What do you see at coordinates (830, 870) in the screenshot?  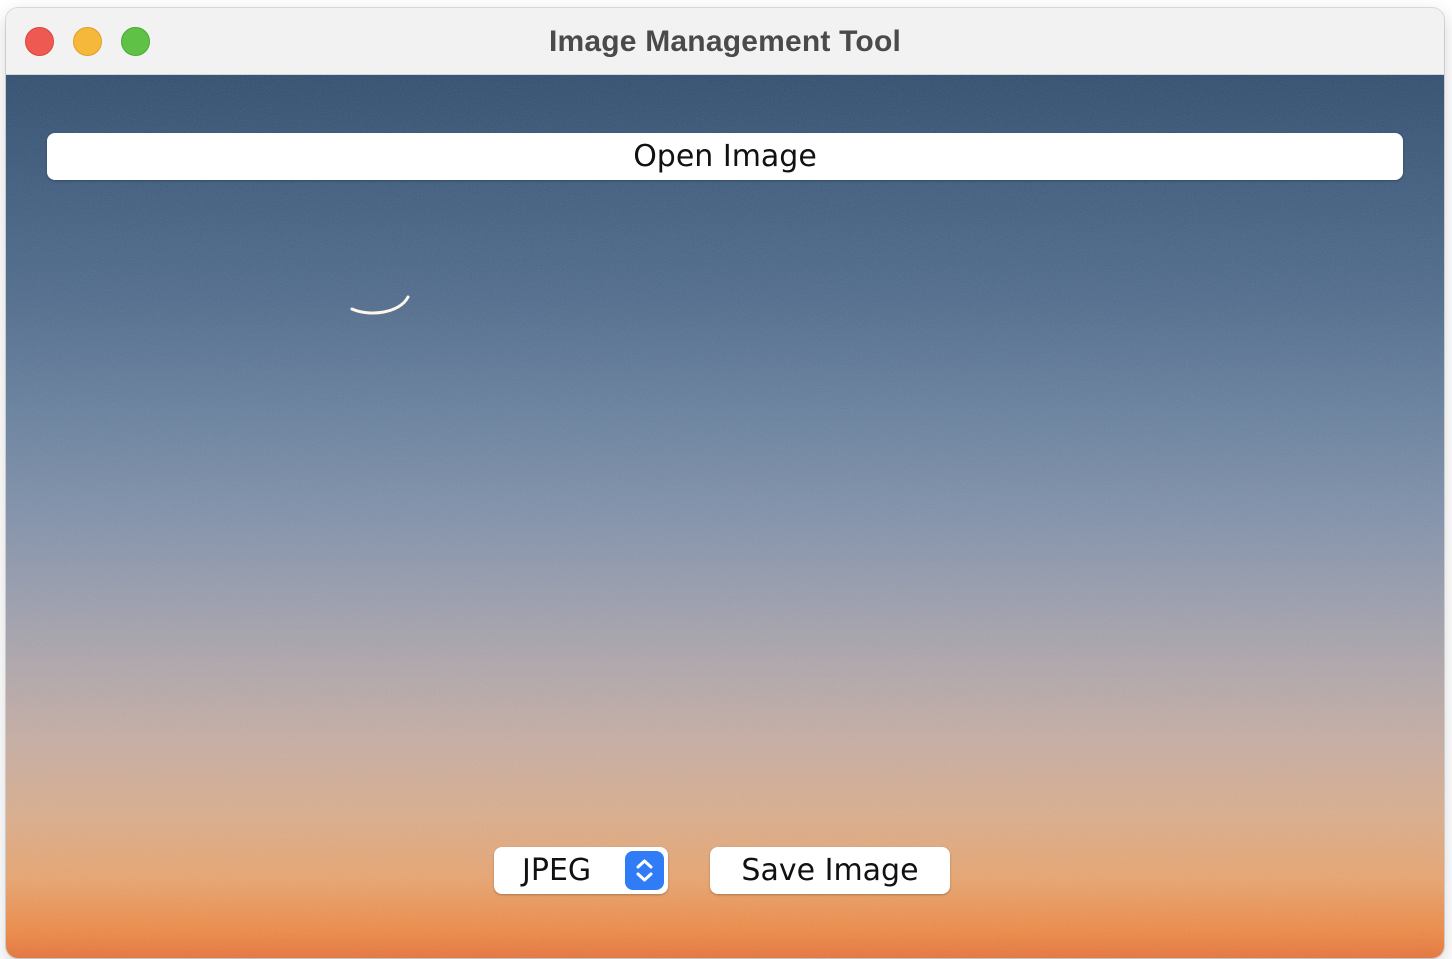 I see `save-image-button: Save Image` at bounding box center [830, 870].